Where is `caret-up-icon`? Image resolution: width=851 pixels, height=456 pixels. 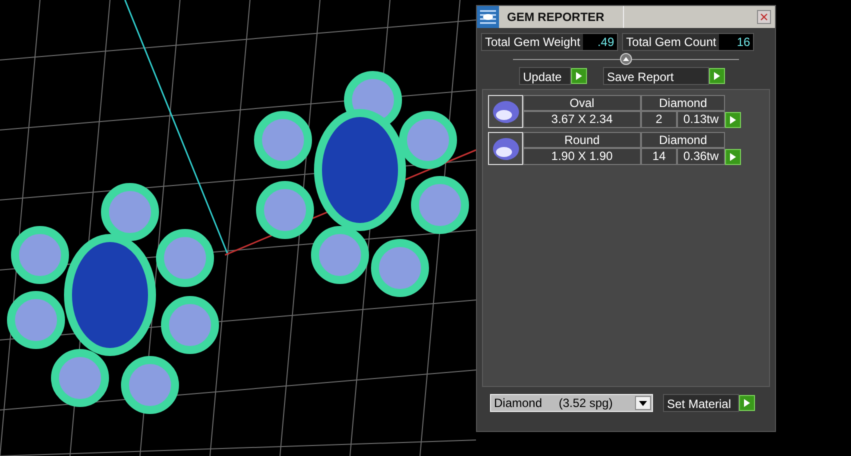 caret-up-icon is located at coordinates (626, 59).